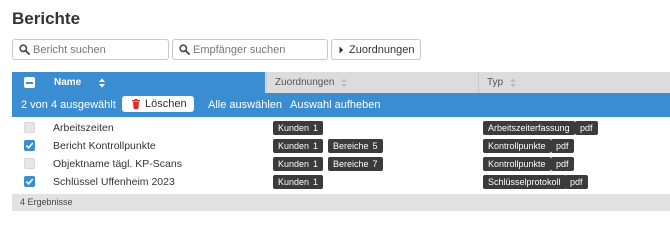 This screenshot has width=670, height=240. Describe the element at coordinates (46, 202) in the screenshot. I see `result-count: 4 Ergebnisse` at that location.